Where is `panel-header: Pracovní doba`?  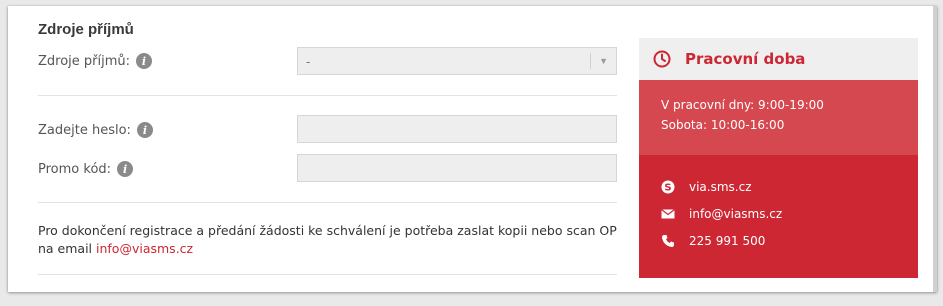
panel-header: Pracovní doba is located at coordinates (778, 59).